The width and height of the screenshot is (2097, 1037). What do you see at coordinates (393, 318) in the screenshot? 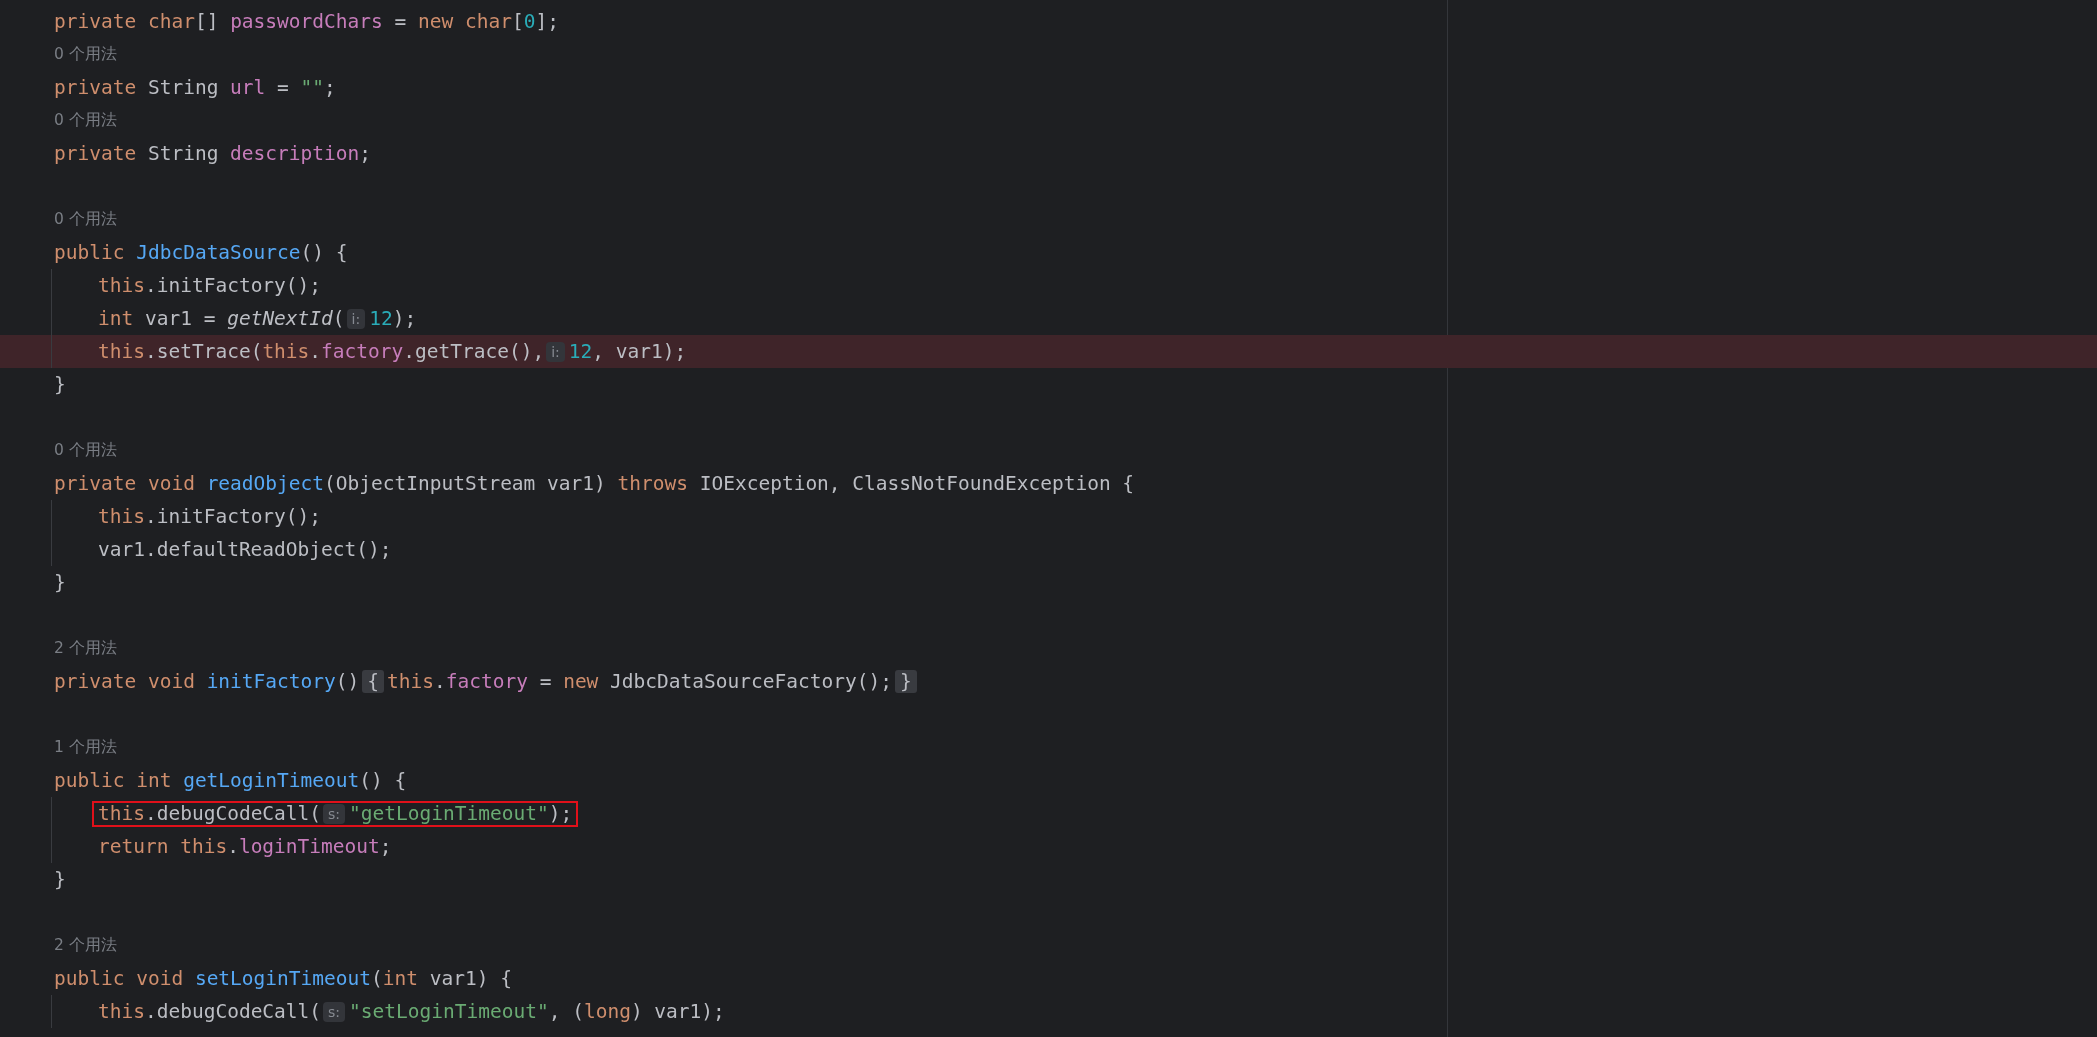
I see `code-text: 12);` at bounding box center [393, 318].